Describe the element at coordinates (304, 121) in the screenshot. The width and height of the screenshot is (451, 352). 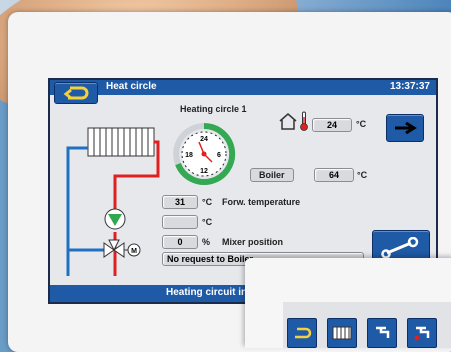
I see `thermometer-icon` at that location.